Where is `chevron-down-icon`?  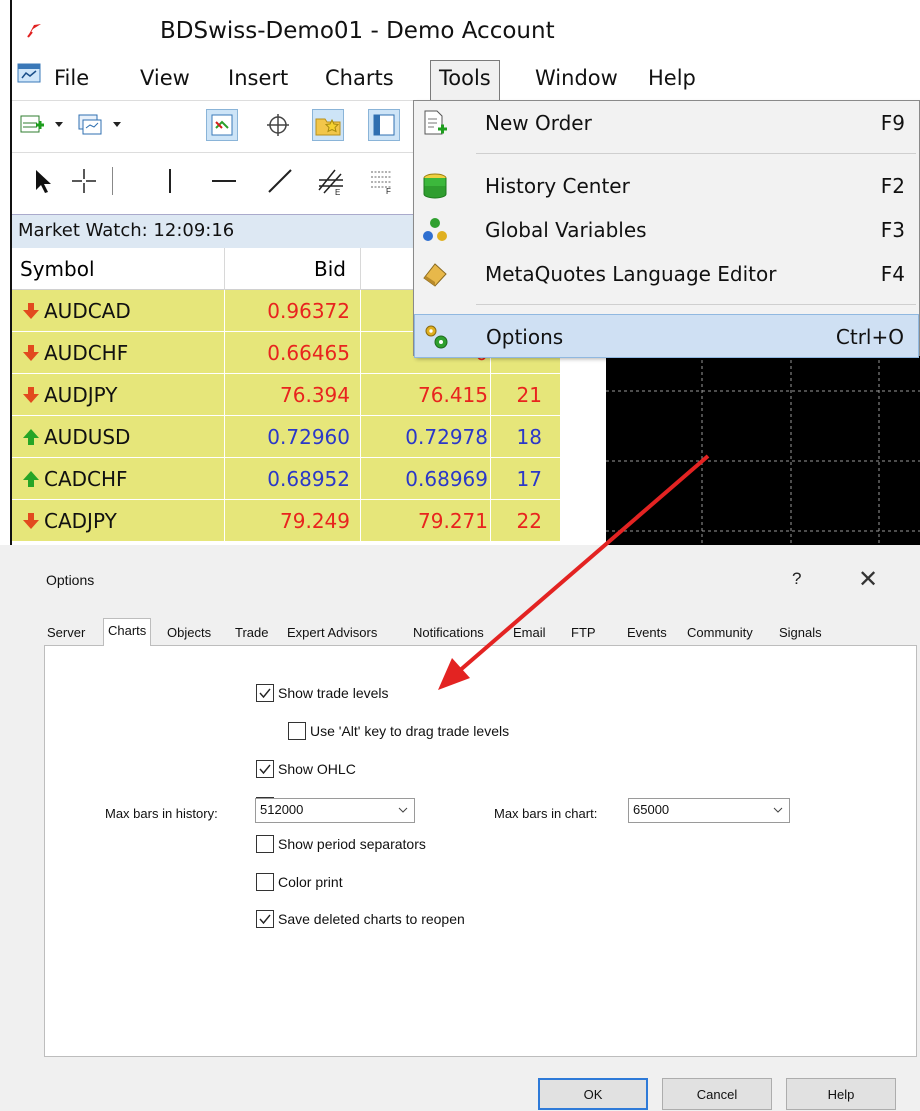
chevron-down-icon is located at coordinates (117, 124).